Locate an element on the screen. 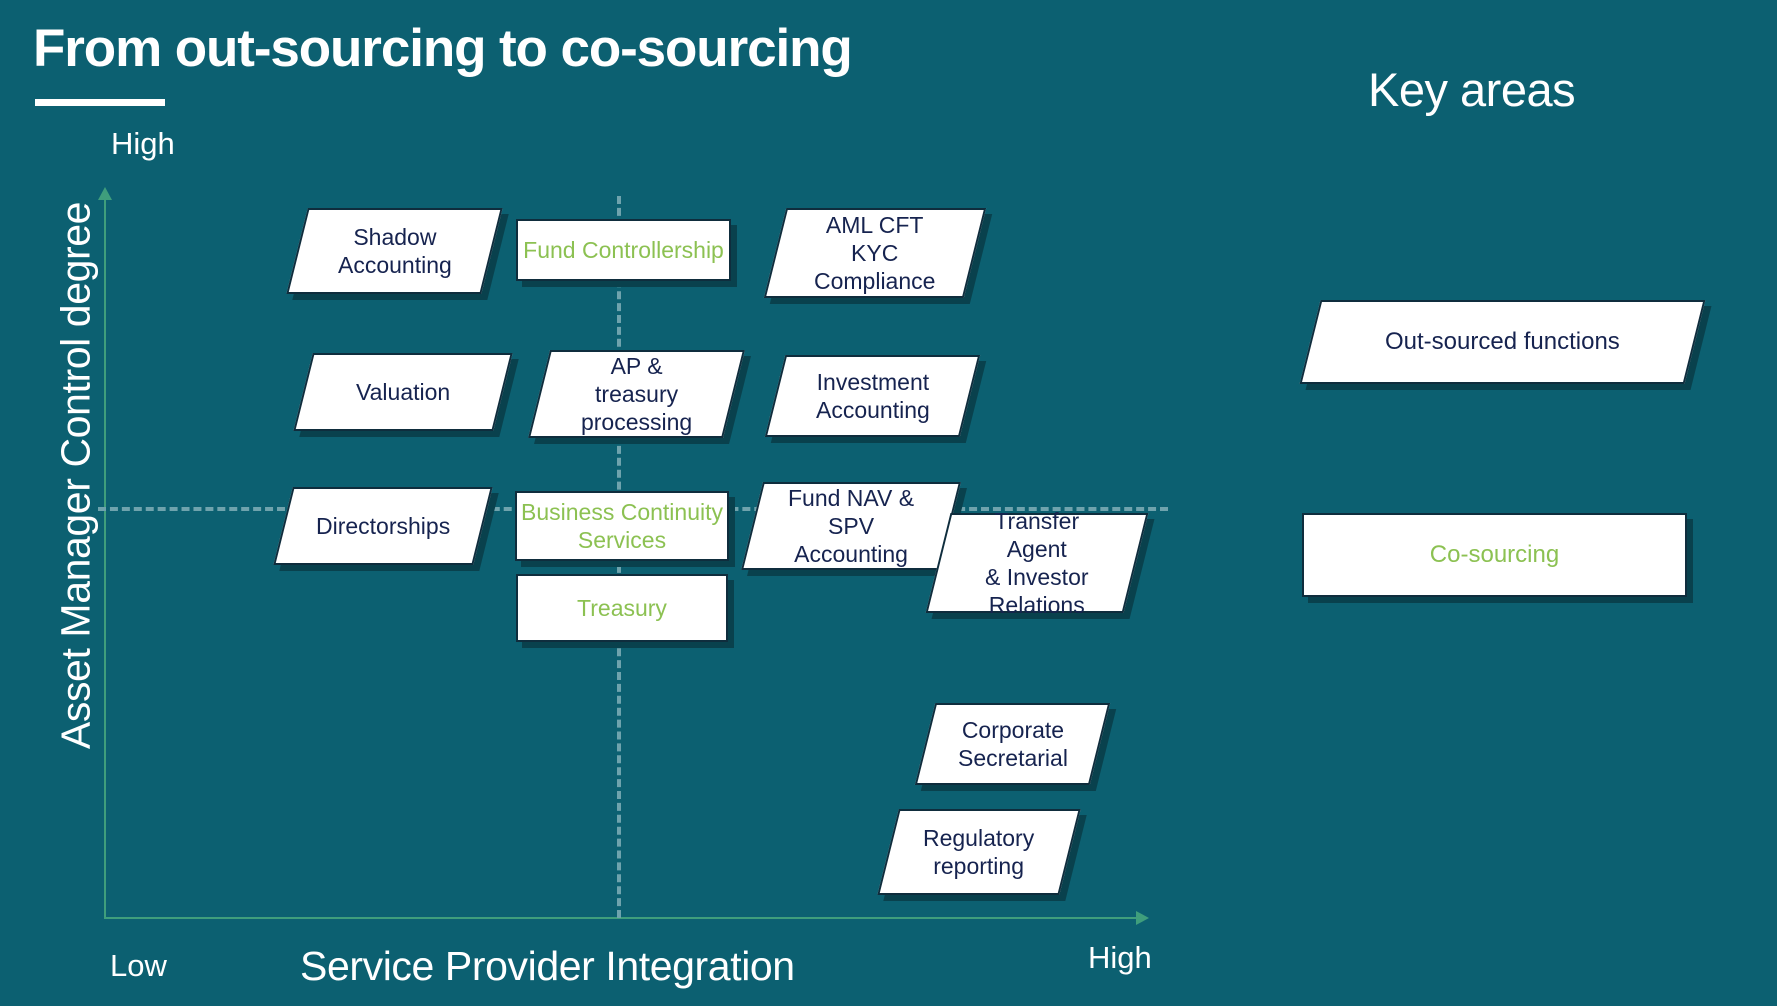 This screenshot has height=1006, width=1777. matrix-node-investment-accounting: Investment Accounting is located at coordinates (872, 396).